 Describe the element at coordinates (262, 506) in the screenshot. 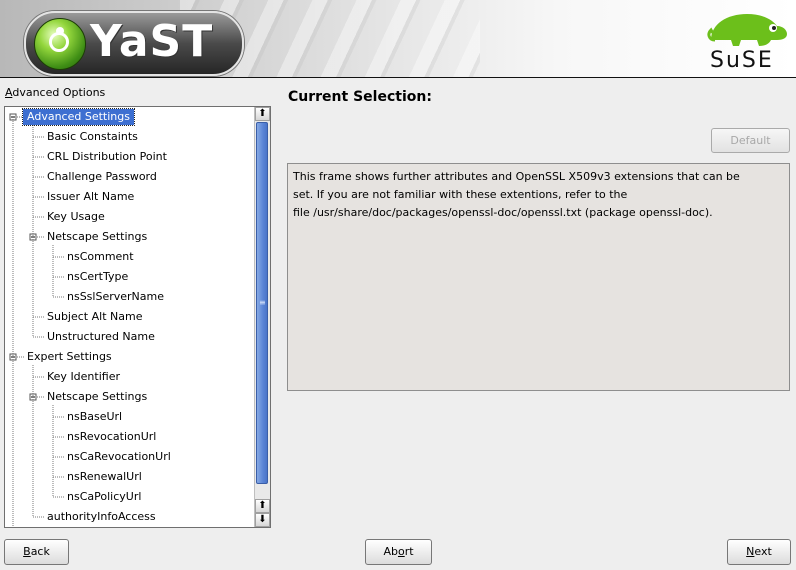

I see `scroll-up-button-lower: ⬆` at that location.